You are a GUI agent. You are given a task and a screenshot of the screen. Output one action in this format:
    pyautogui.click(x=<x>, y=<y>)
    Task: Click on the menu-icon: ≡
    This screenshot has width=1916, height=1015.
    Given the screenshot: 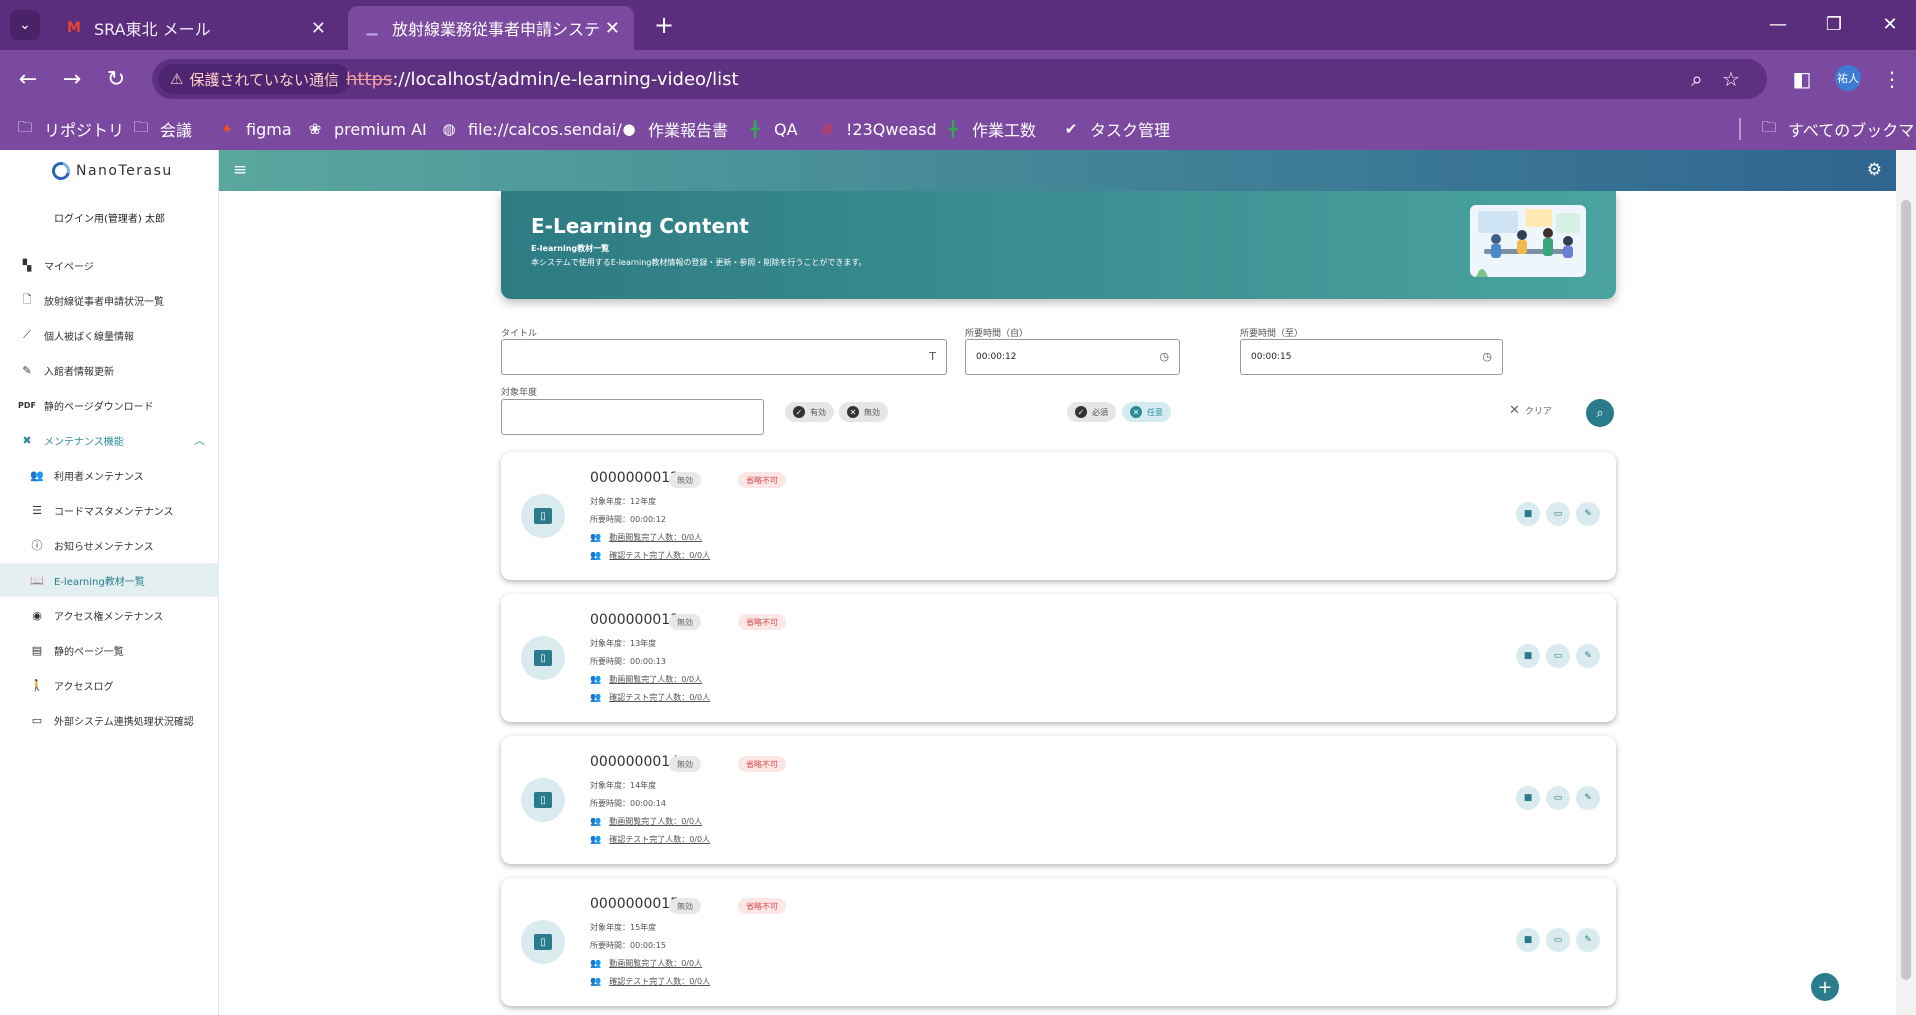 What is the action you would take?
    pyautogui.click(x=240, y=170)
    